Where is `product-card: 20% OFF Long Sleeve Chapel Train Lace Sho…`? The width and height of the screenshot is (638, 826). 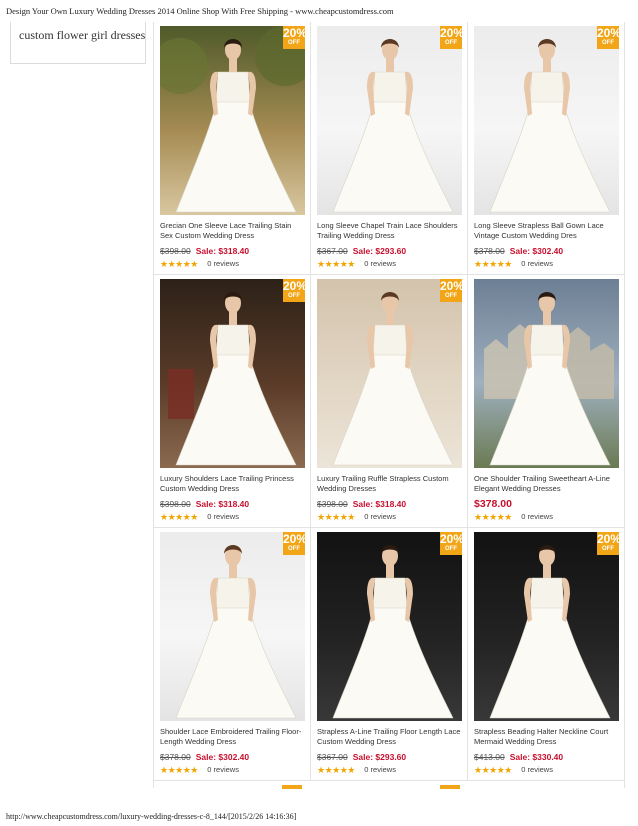 product-card: 20% OFF Long Sleeve Chapel Train Lace Sho… is located at coordinates (389, 148).